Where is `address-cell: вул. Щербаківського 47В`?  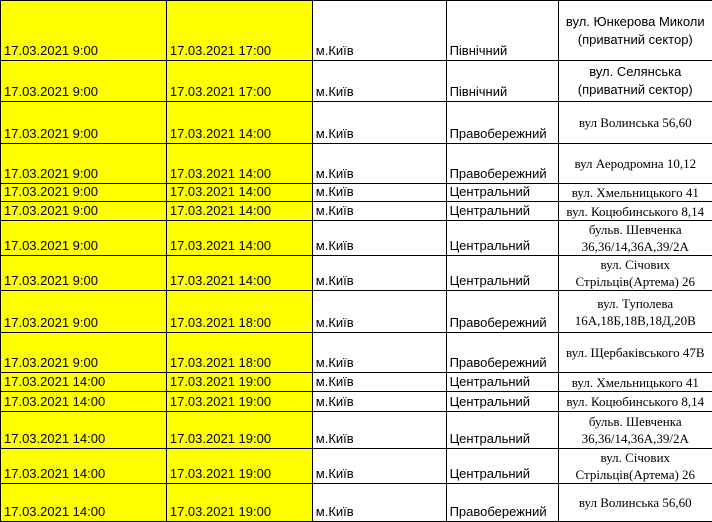
address-cell: вул. Щербаківського 47В is located at coordinates (635, 353).